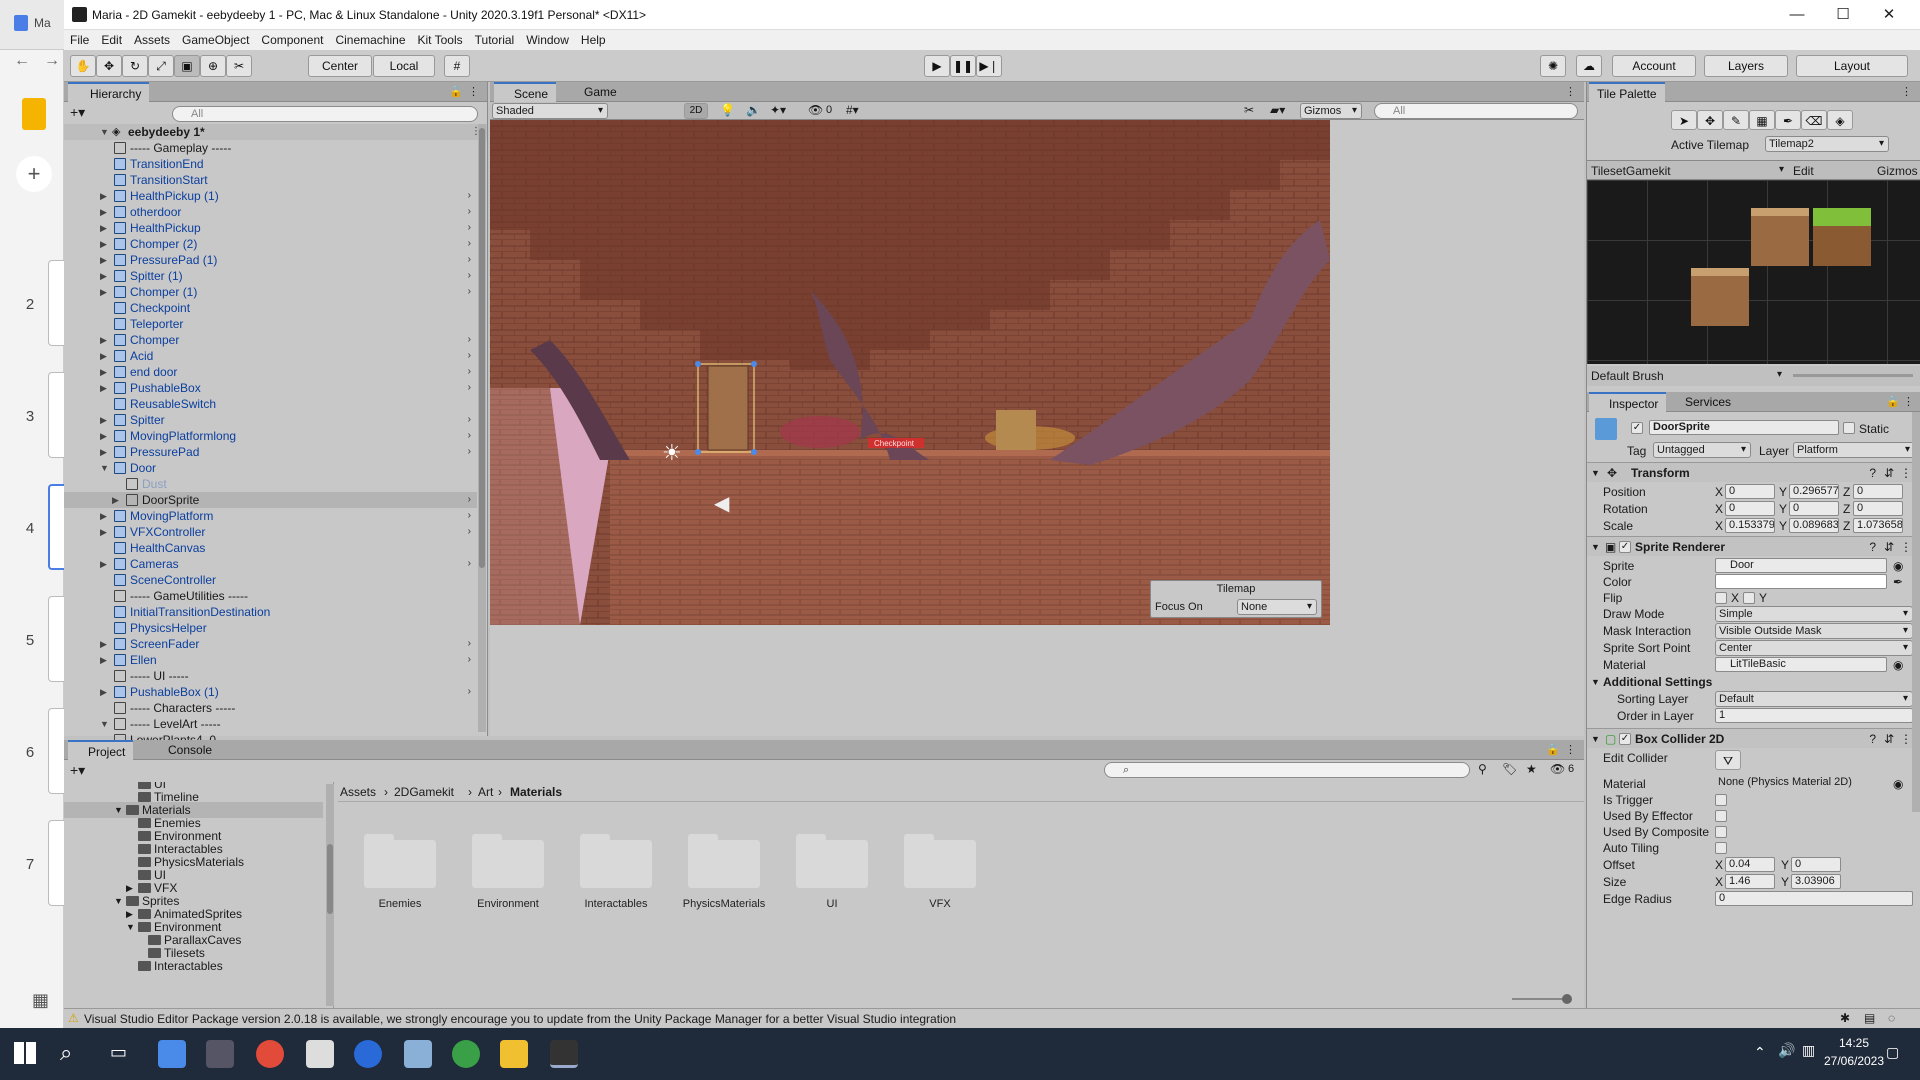 The width and height of the screenshot is (1920, 1080). What do you see at coordinates (270, 308) in the screenshot?
I see `hierarchy-row: Checkpoint` at bounding box center [270, 308].